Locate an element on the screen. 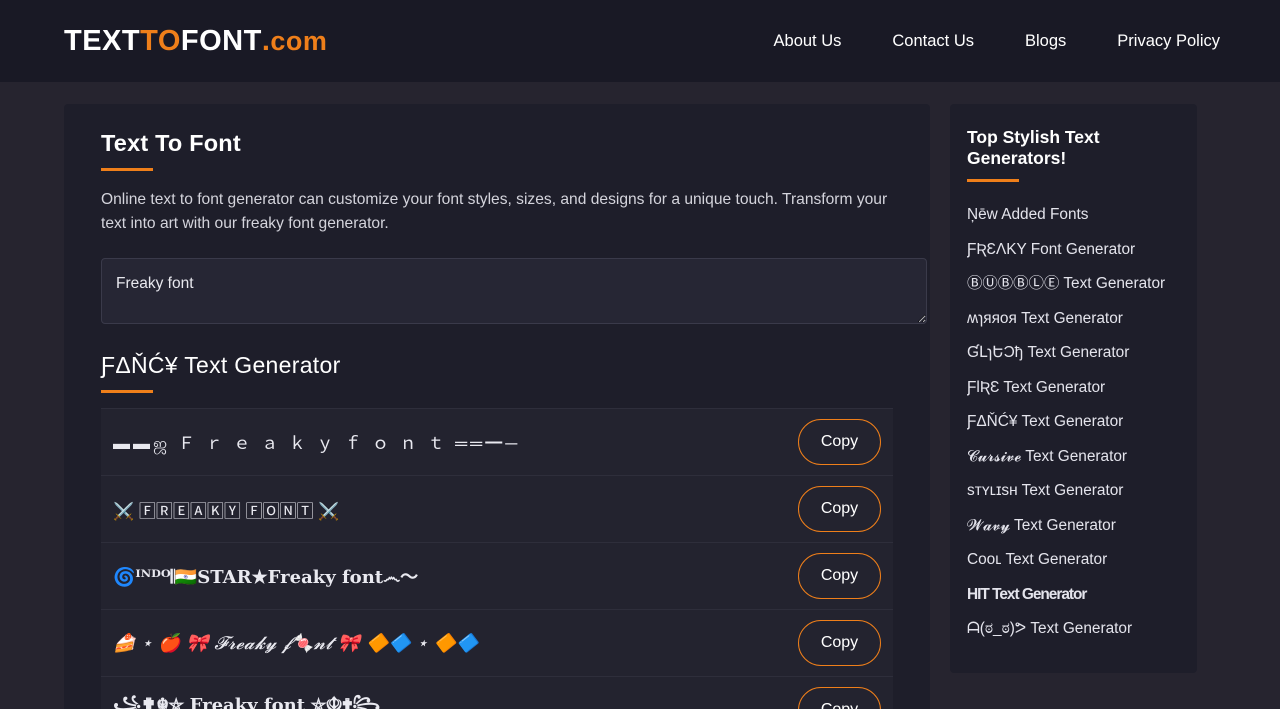 Image resolution: width=1280 pixels, height=709 pixels. result-row: ▬▬ஜ Ｆ ｒ ｅ ａ ｋ ｙ ｆ ｏ ｎ ｔ ══━─ Copy is located at coordinates (497, 441).